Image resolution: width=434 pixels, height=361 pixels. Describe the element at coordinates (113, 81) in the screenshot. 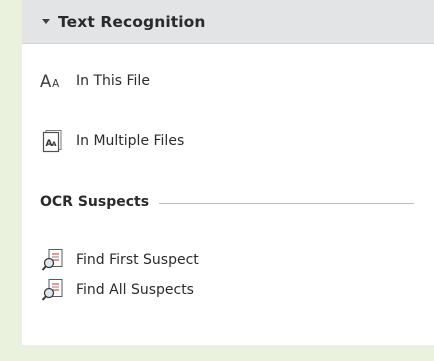

I see `in-this-file-label: In This File` at that location.